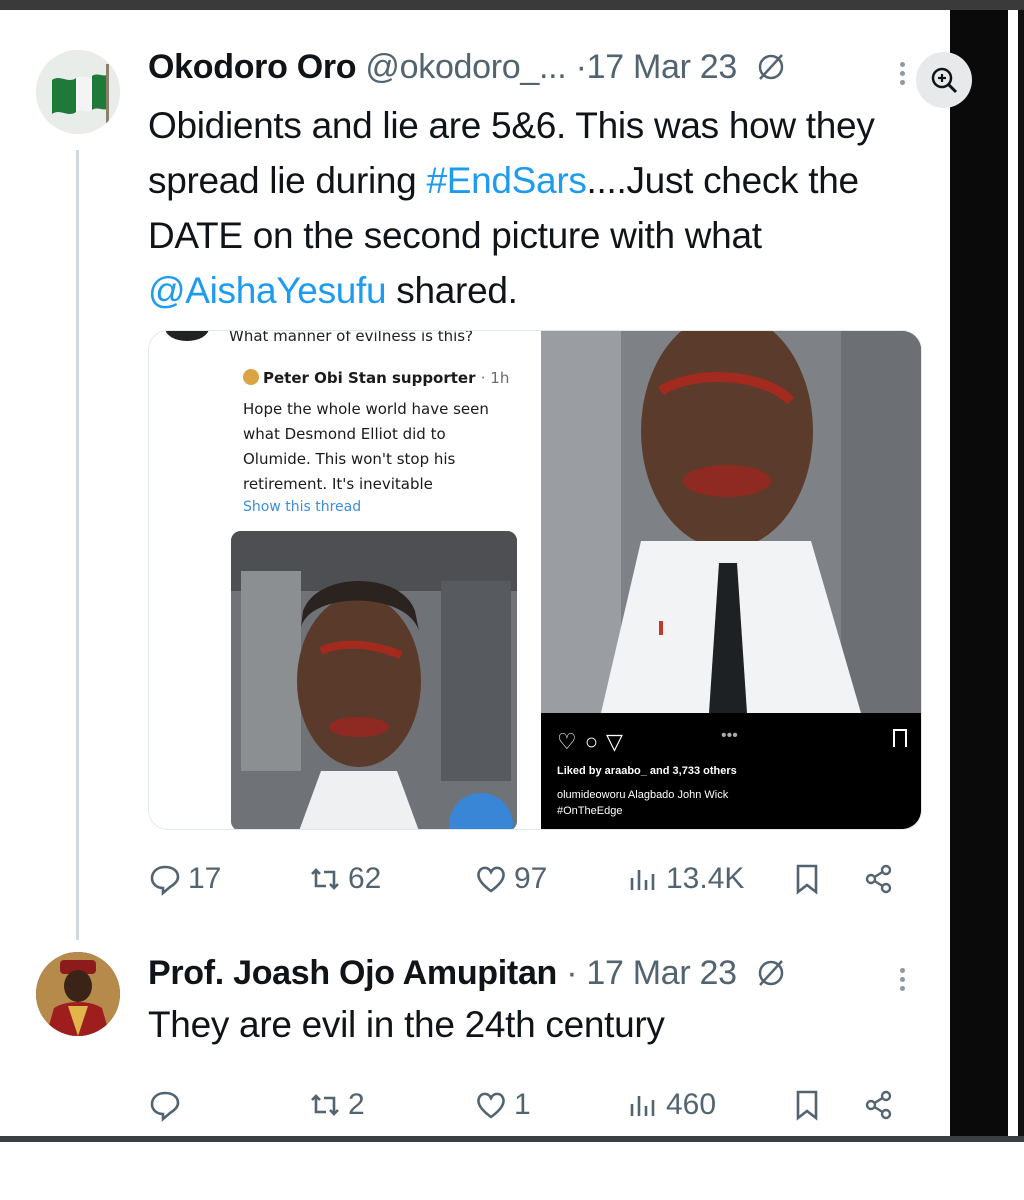 This screenshot has height=1200, width=1024. What do you see at coordinates (205, 878) in the screenshot?
I see `reply-count: 17` at bounding box center [205, 878].